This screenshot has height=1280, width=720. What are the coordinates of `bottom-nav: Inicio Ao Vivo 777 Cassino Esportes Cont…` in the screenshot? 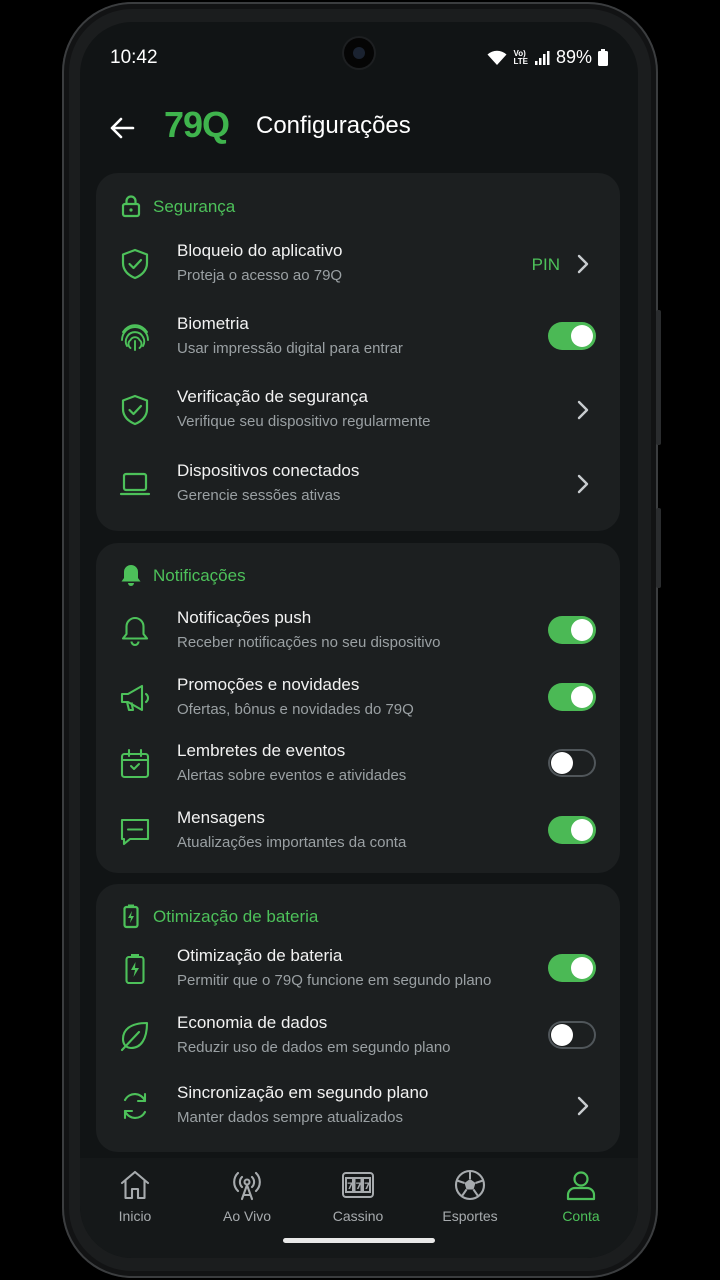 It's located at (359, 1208).